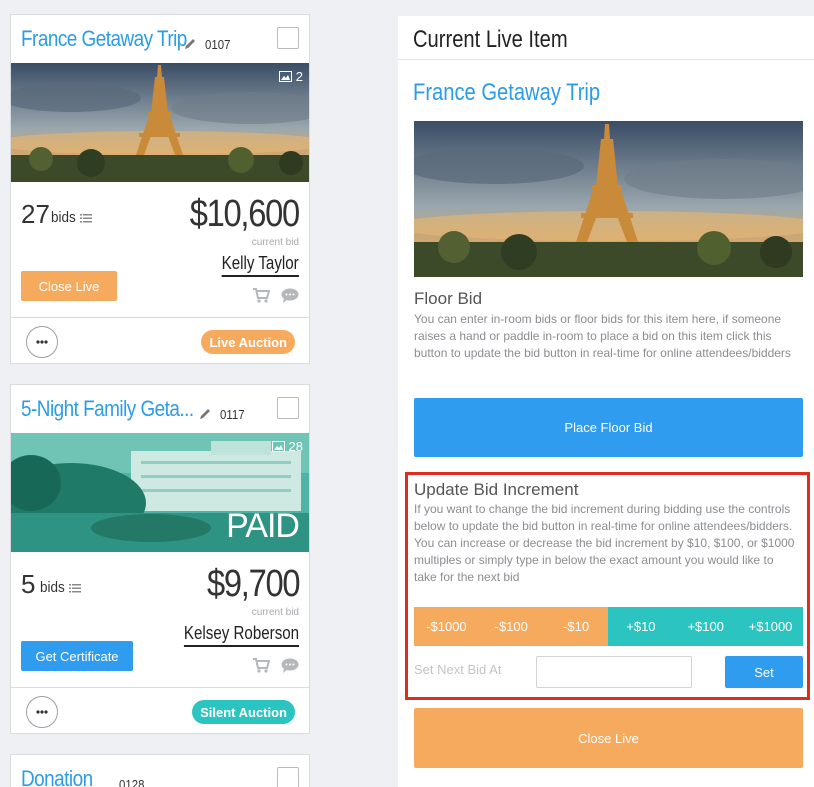 The height and width of the screenshot is (787, 814). I want to click on live-item-title-link: France Getaway Trip, so click(506, 93).